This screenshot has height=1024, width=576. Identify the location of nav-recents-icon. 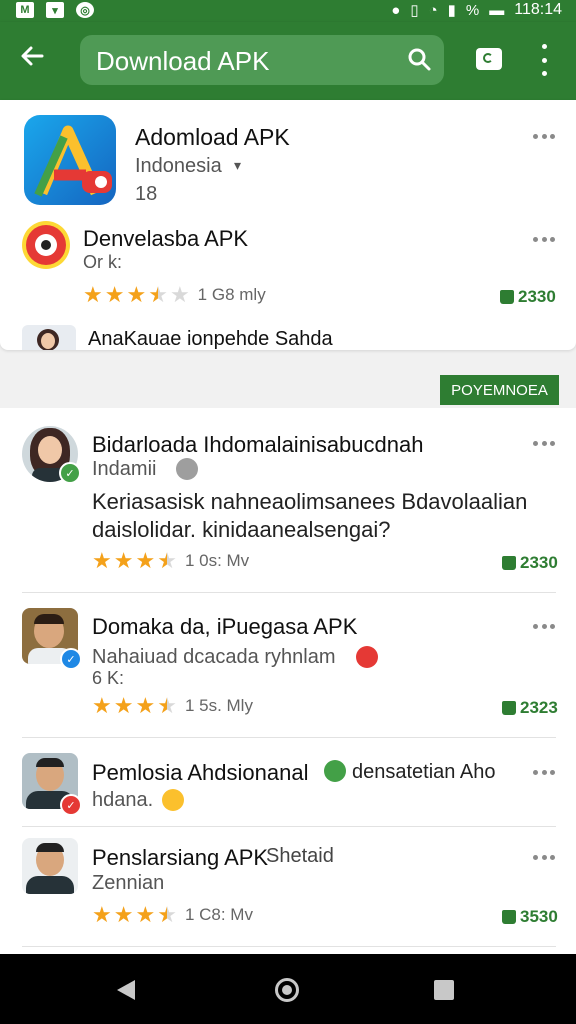
(444, 990).